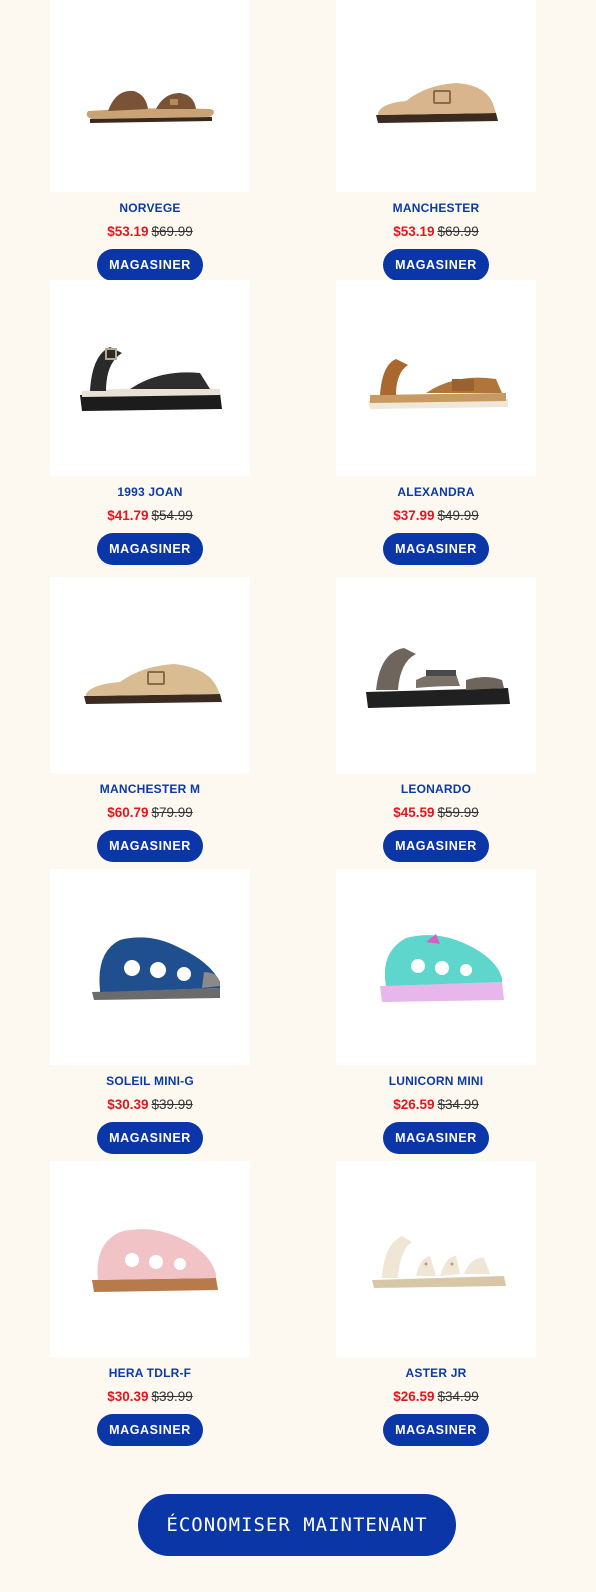  I want to click on product-name: SOLEIL MINI-G, so click(150, 1081).